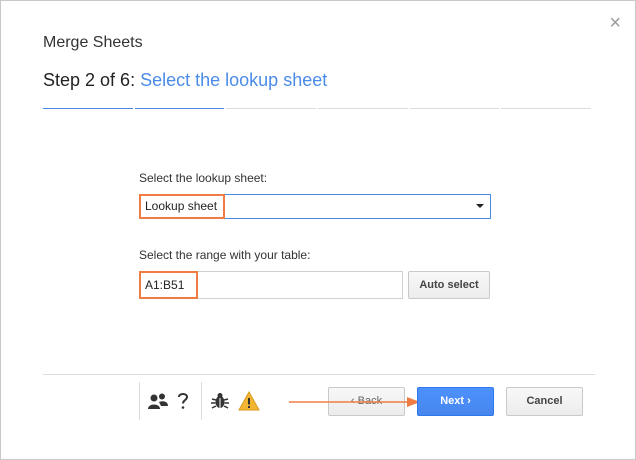 The height and width of the screenshot is (460, 636). I want to click on step-progress-bar, so click(317, 109).